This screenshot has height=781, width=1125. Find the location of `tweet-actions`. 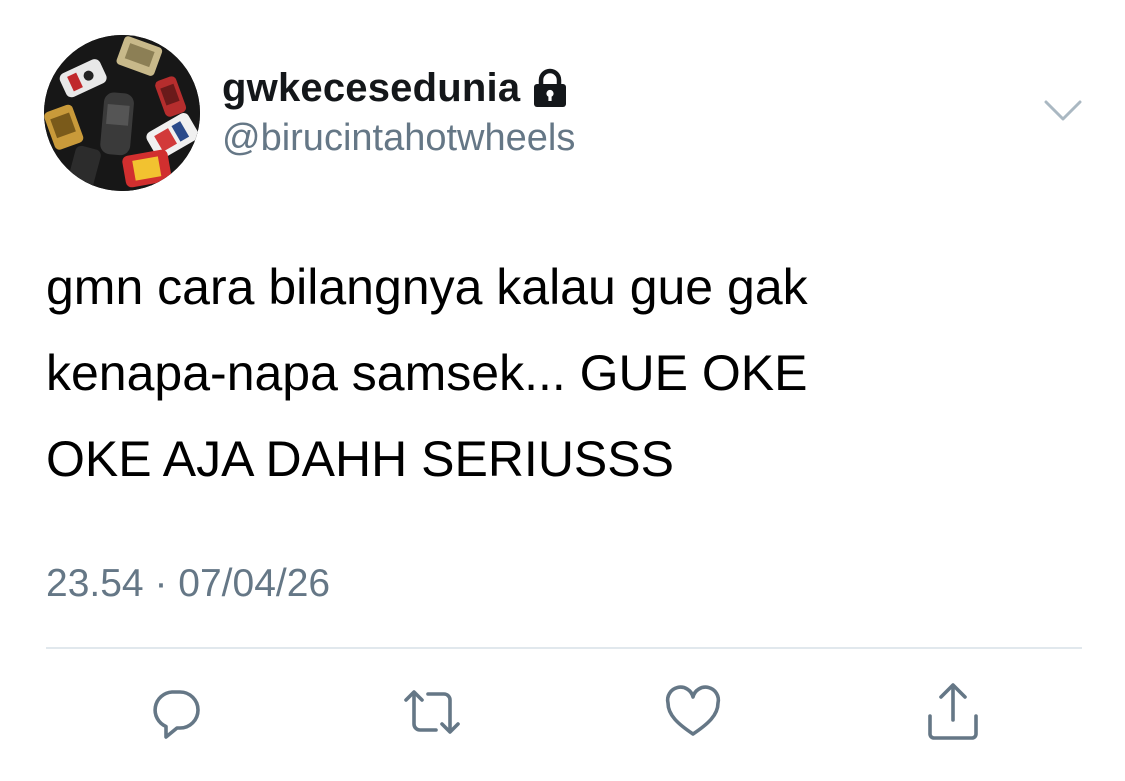

tweet-actions is located at coordinates (562, 712).